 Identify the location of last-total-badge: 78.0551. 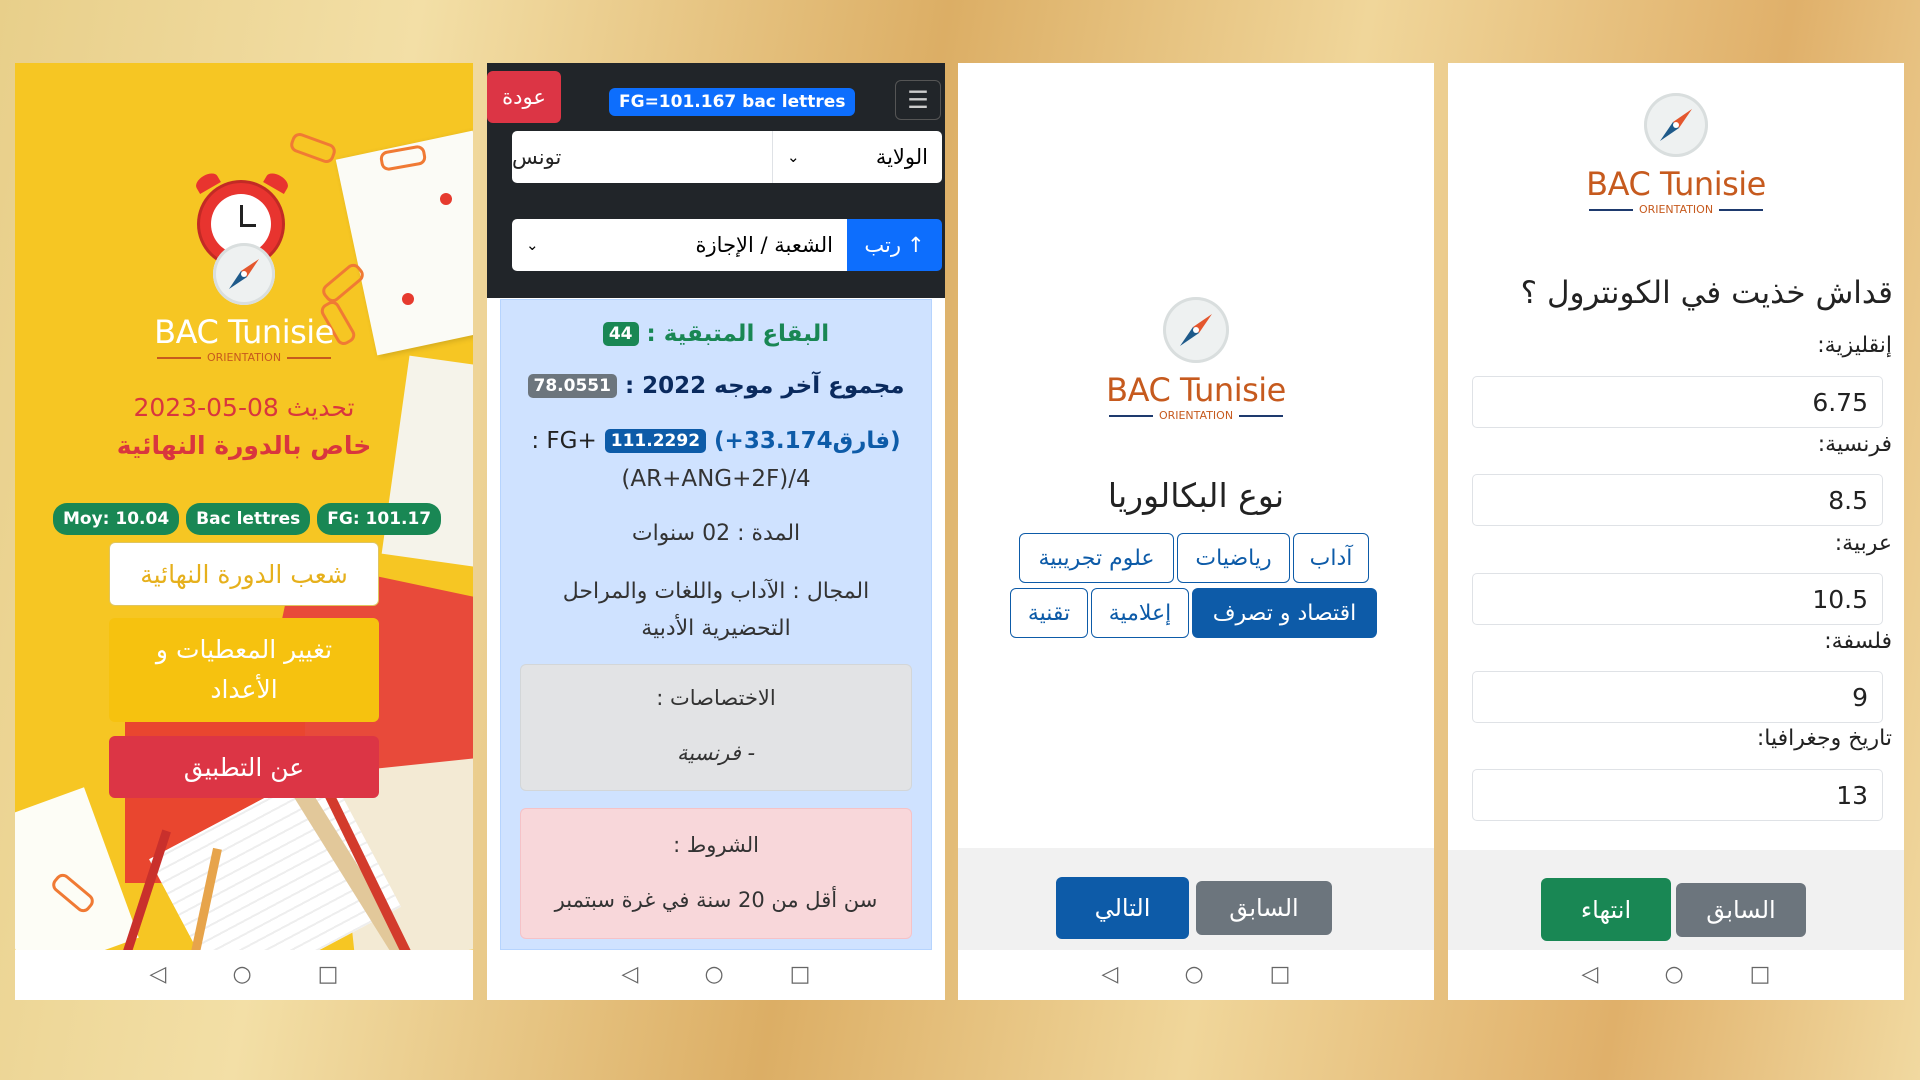
(572, 386).